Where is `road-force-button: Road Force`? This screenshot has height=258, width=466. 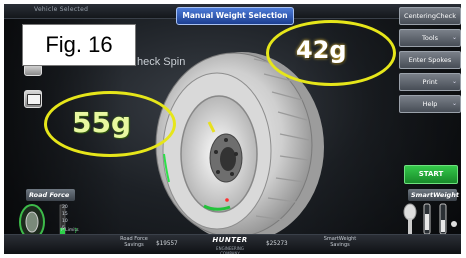
road-force-button: Road Force is located at coordinates (50, 195).